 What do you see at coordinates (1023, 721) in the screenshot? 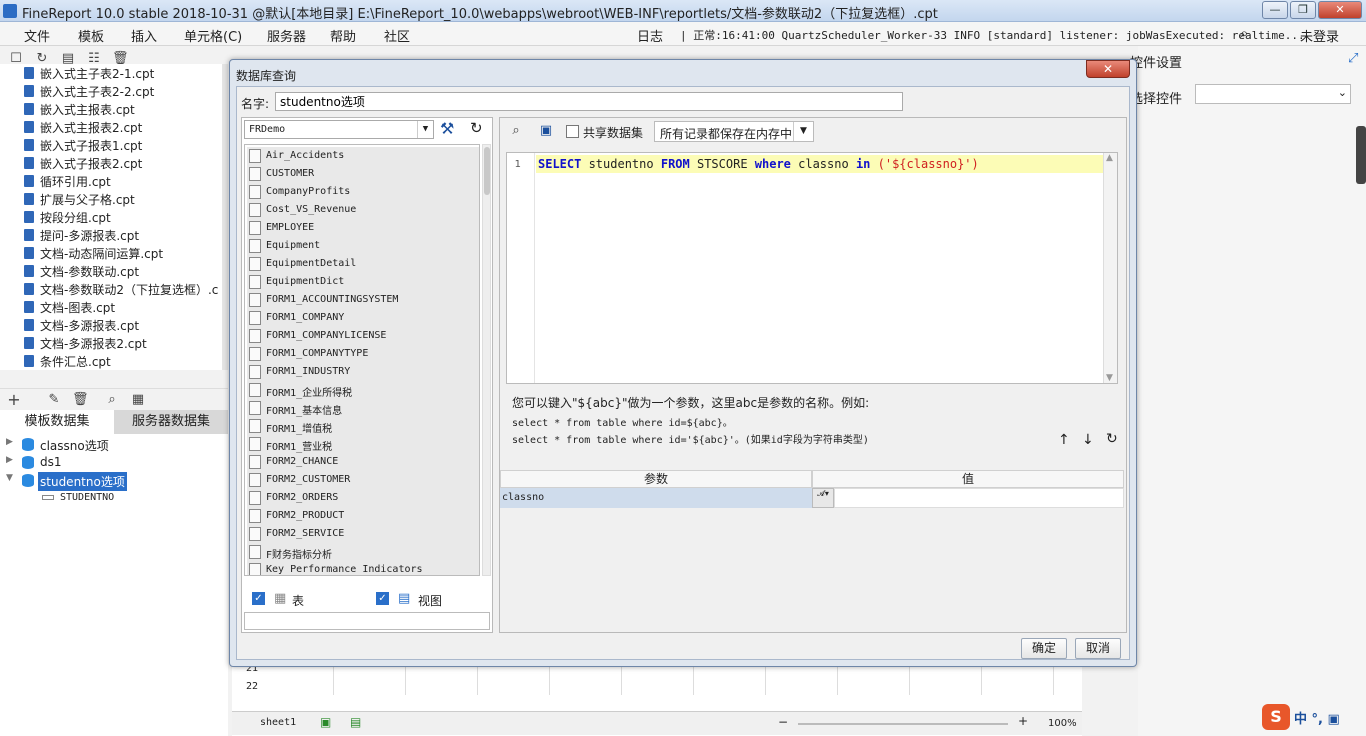
I see `zoom-in-icon: +` at bounding box center [1023, 721].